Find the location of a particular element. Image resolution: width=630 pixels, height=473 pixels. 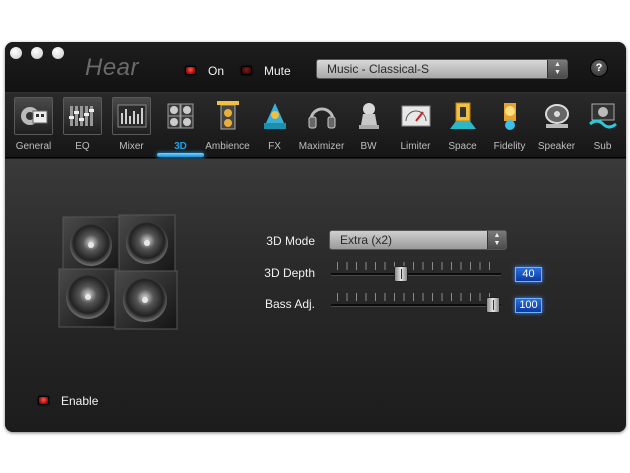

mixer-icon is located at coordinates (131, 116).